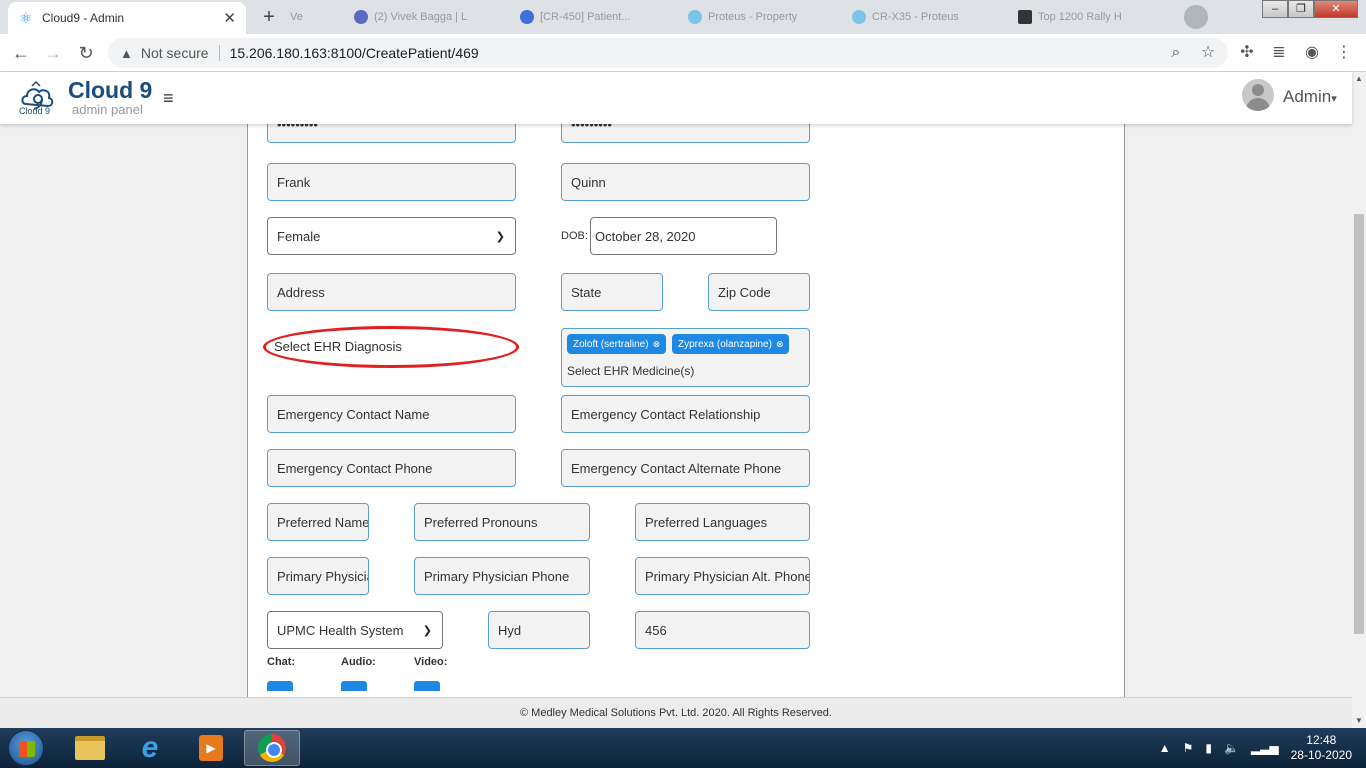 The image size is (1366, 768). What do you see at coordinates (391, 292) in the screenshot?
I see `address-field: Address` at bounding box center [391, 292].